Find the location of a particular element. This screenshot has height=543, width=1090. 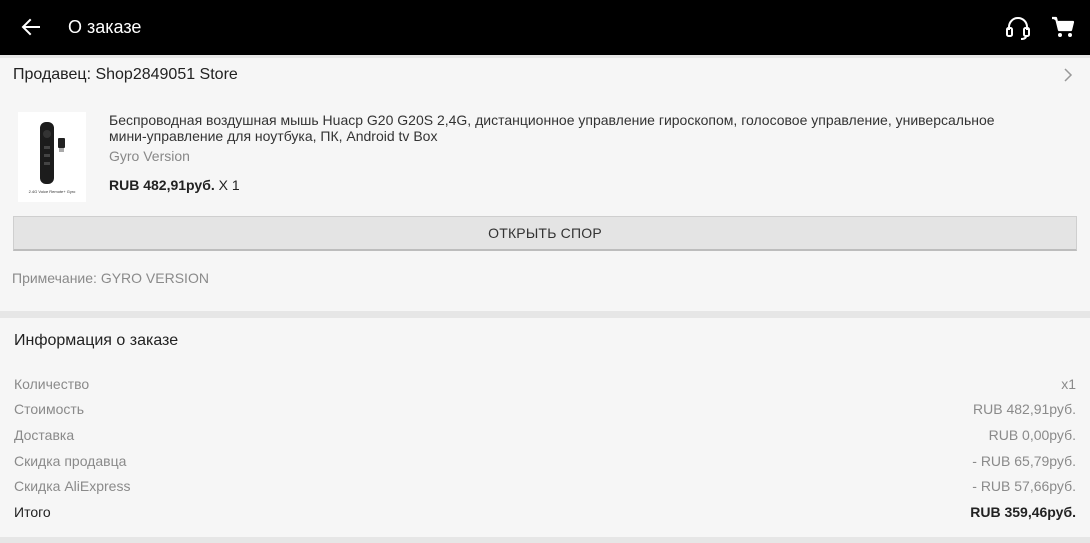

cart-icon is located at coordinates (1063, 26).